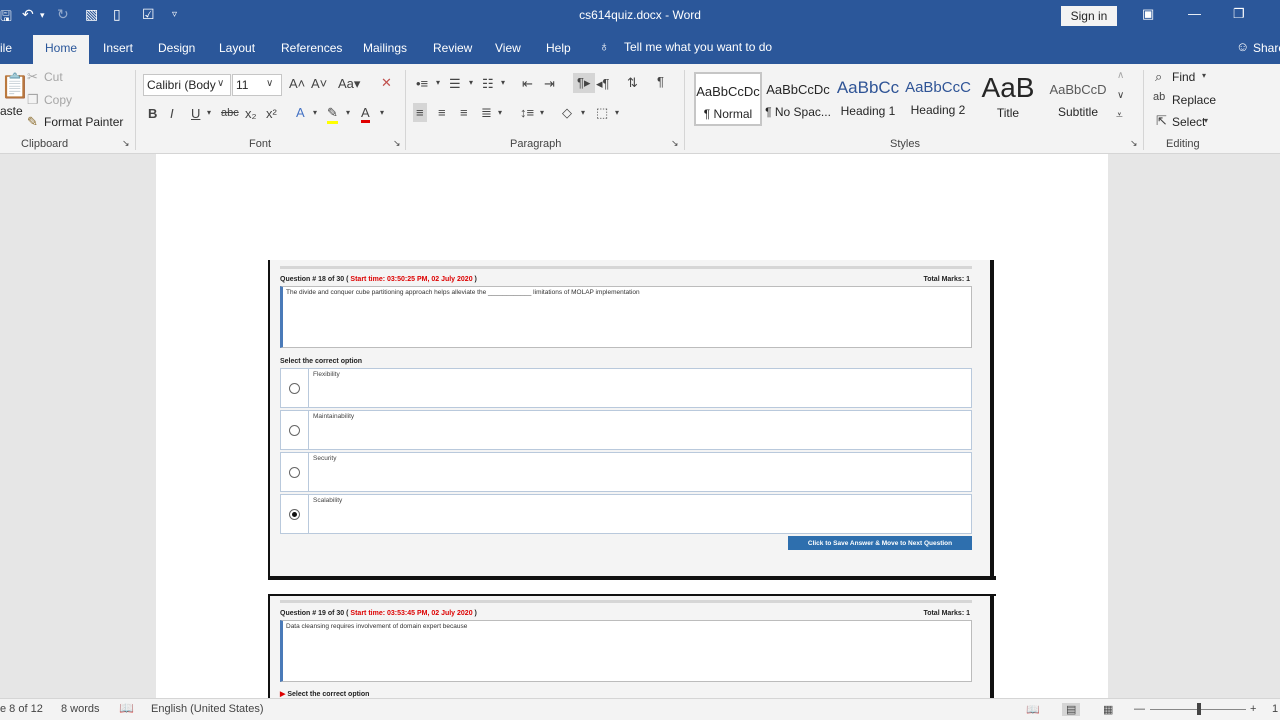 Image resolution: width=1280 pixels, height=720 pixels. Describe the element at coordinates (6, 48) in the screenshot. I see `tab-file: ile` at that location.